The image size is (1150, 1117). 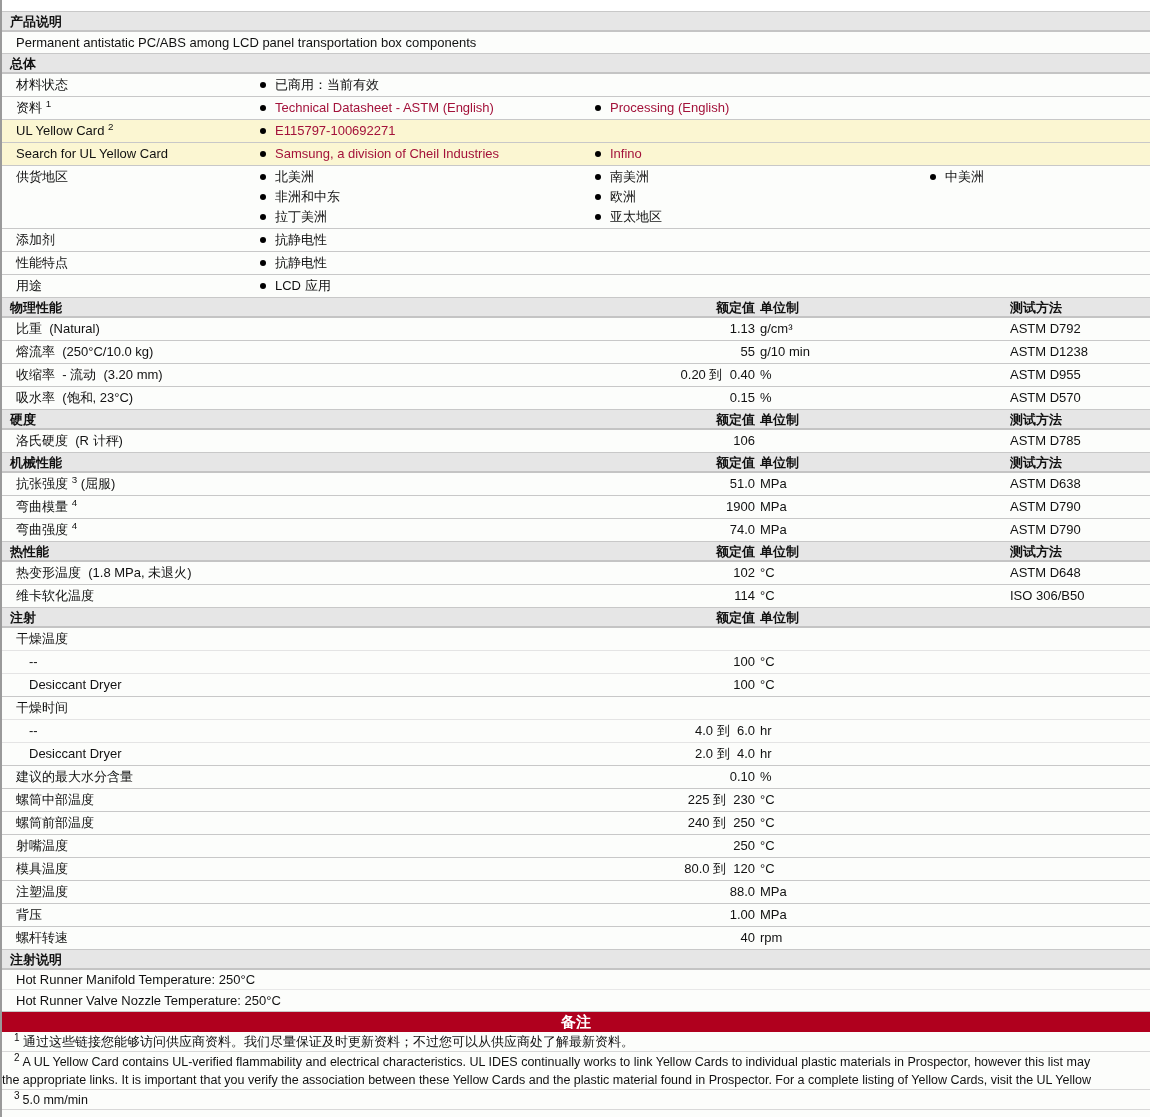 What do you see at coordinates (74, 777) in the screenshot?
I see `property-label: 建议的最大水分含量` at bounding box center [74, 777].